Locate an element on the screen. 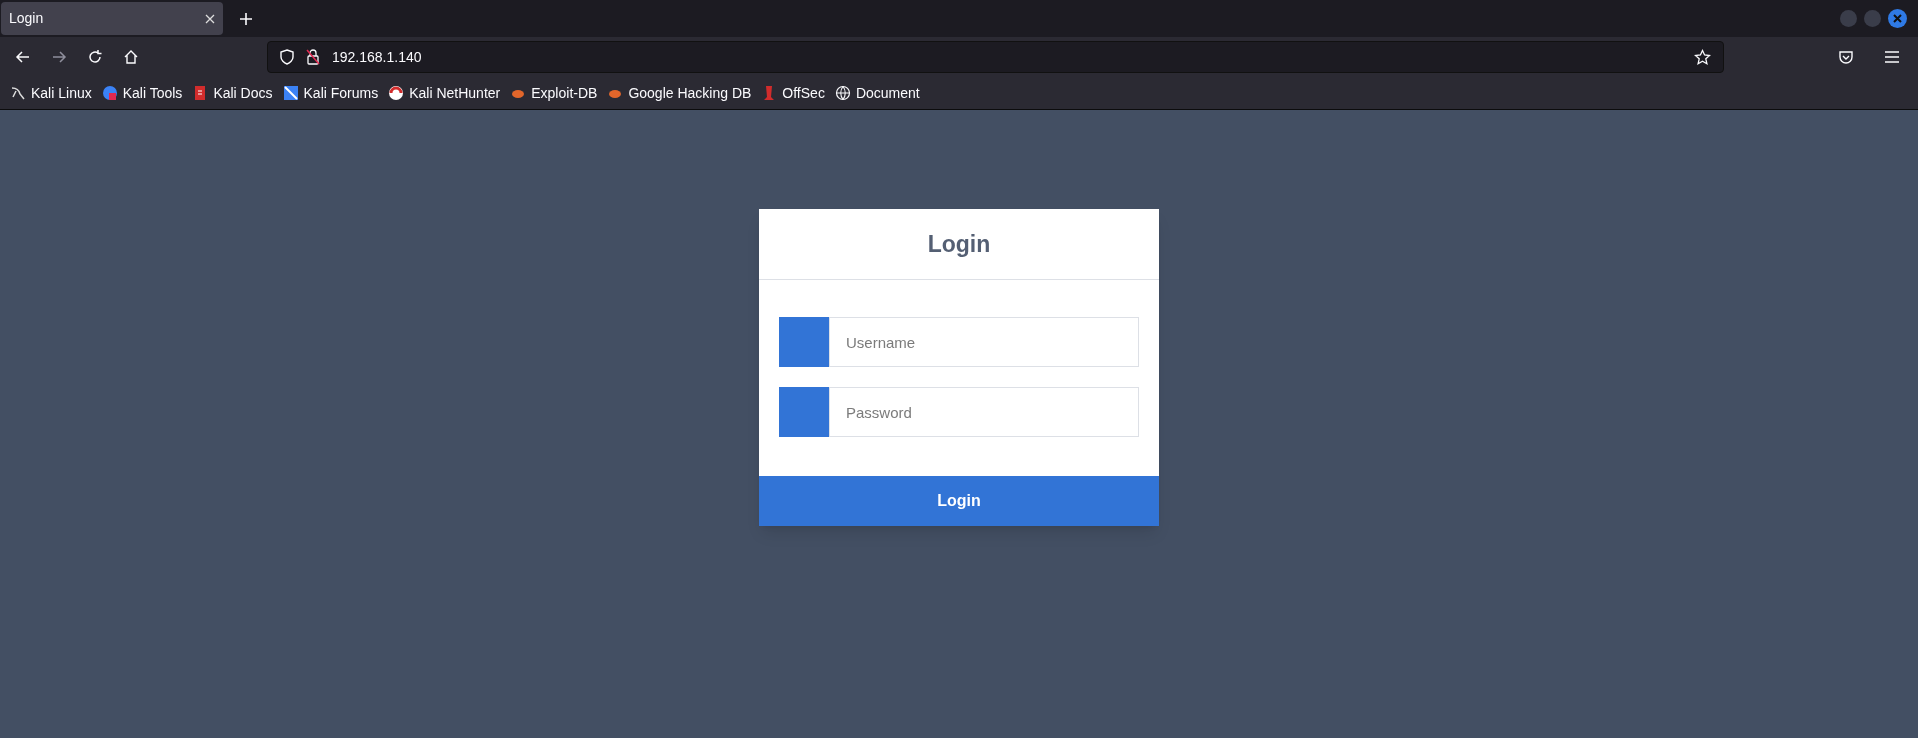 The image size is (1918, 738). bookmark-link: Document is located at coordinates (877, 93).